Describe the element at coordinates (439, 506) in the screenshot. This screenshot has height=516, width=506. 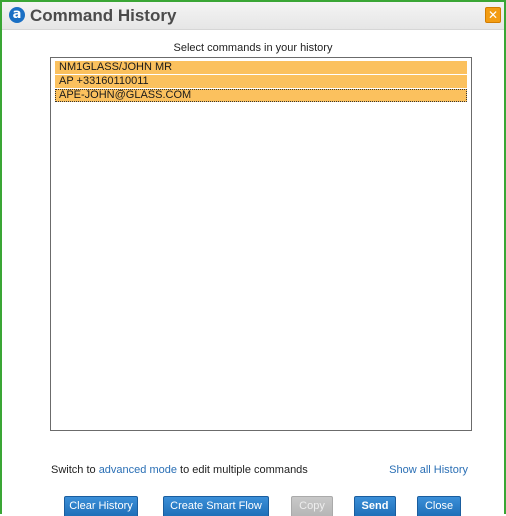
I see `close-button: Close` at that location.